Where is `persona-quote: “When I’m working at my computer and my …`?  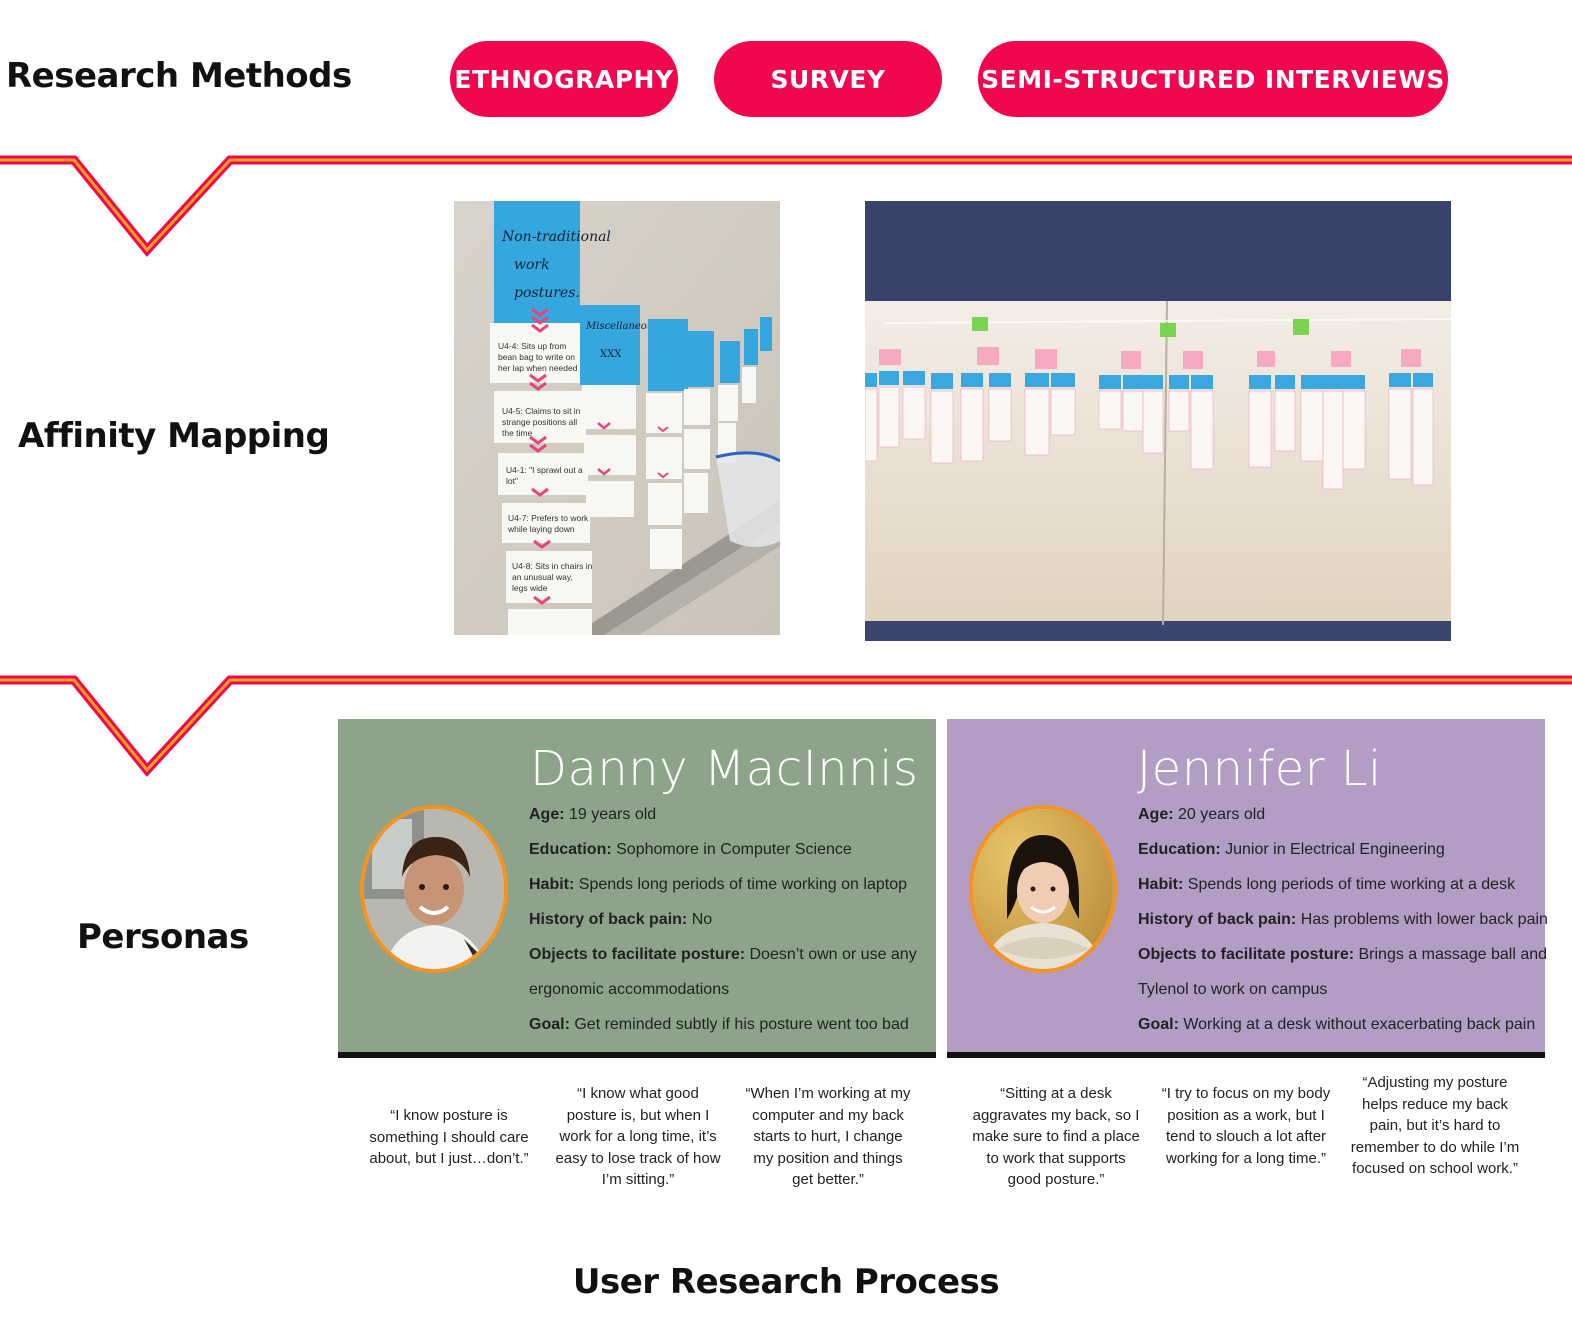
persona-quote: “When I’m working at my computer and my … is located at coordinates (828, 1136).